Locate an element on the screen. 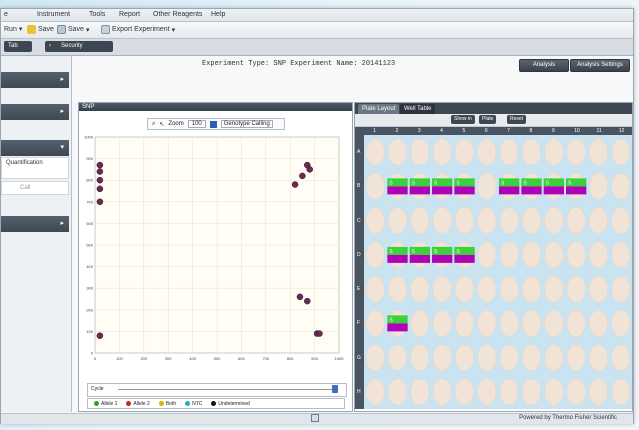 The image size is (639, 430). y-tick-label: 900 is located at coordinates (89, 158).